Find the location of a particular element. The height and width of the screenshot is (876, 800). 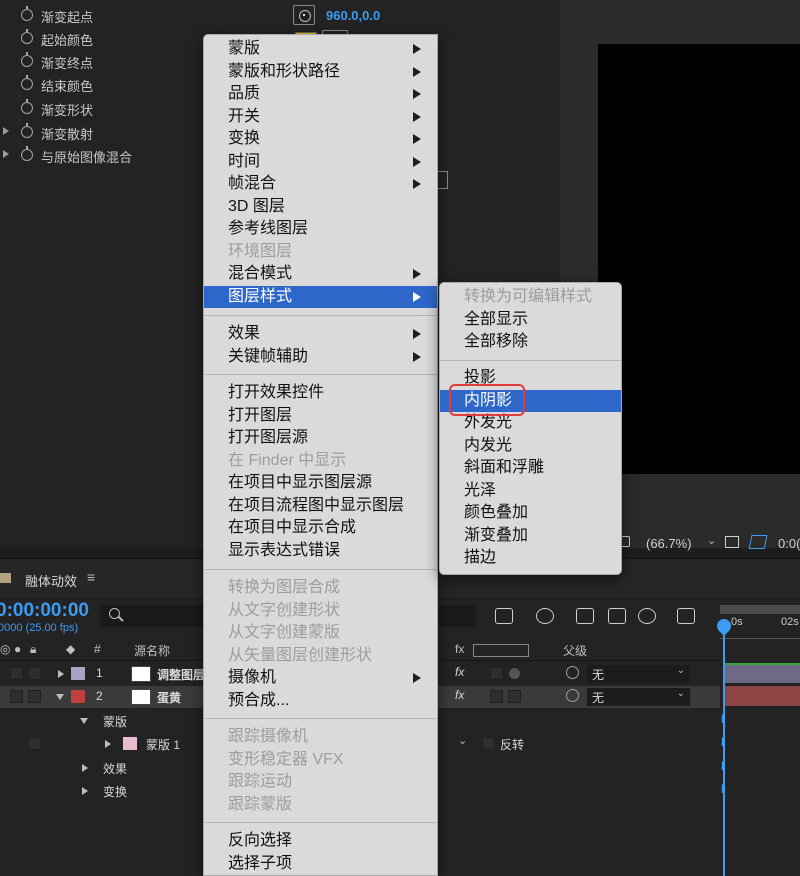

frame-blending-icon is located at coordinates (617, 616).